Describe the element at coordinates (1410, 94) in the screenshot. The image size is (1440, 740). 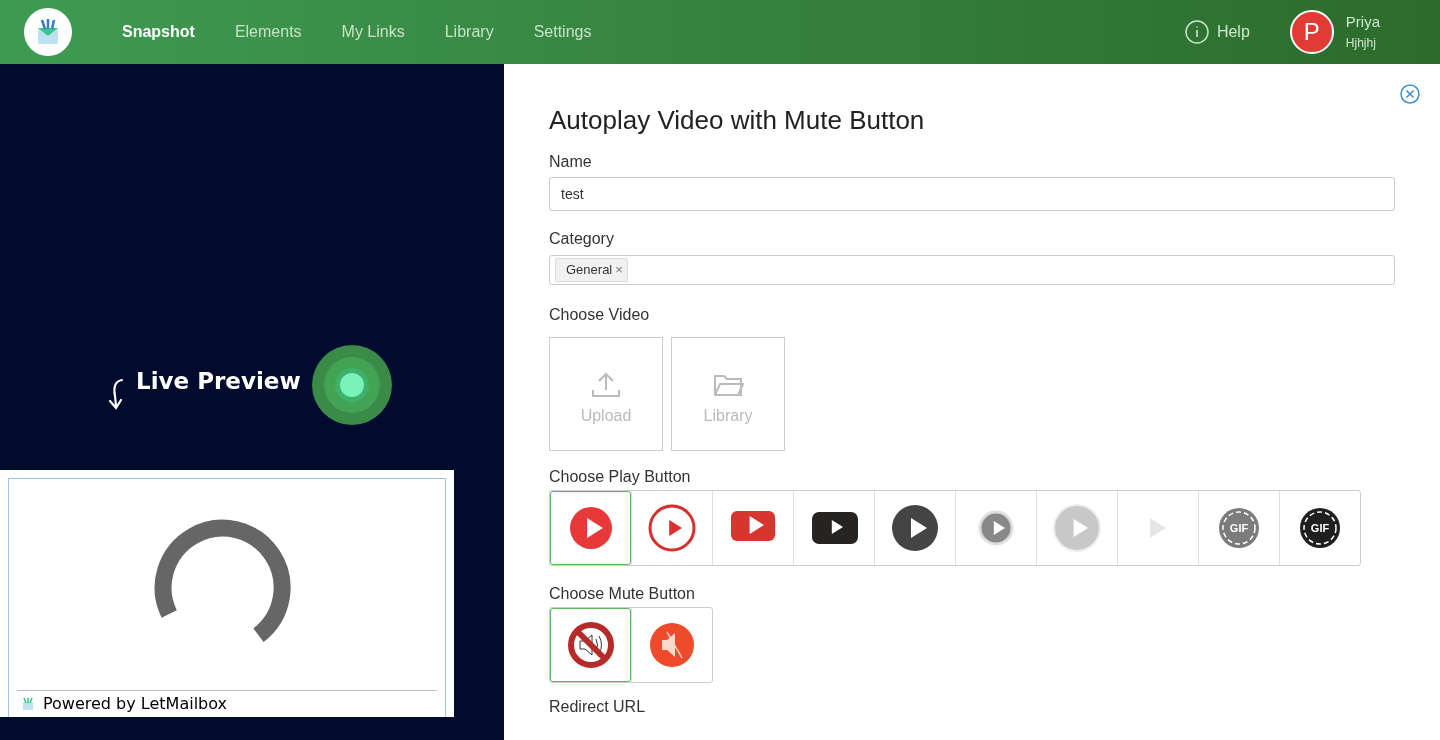
I see `close-icon` at that location.